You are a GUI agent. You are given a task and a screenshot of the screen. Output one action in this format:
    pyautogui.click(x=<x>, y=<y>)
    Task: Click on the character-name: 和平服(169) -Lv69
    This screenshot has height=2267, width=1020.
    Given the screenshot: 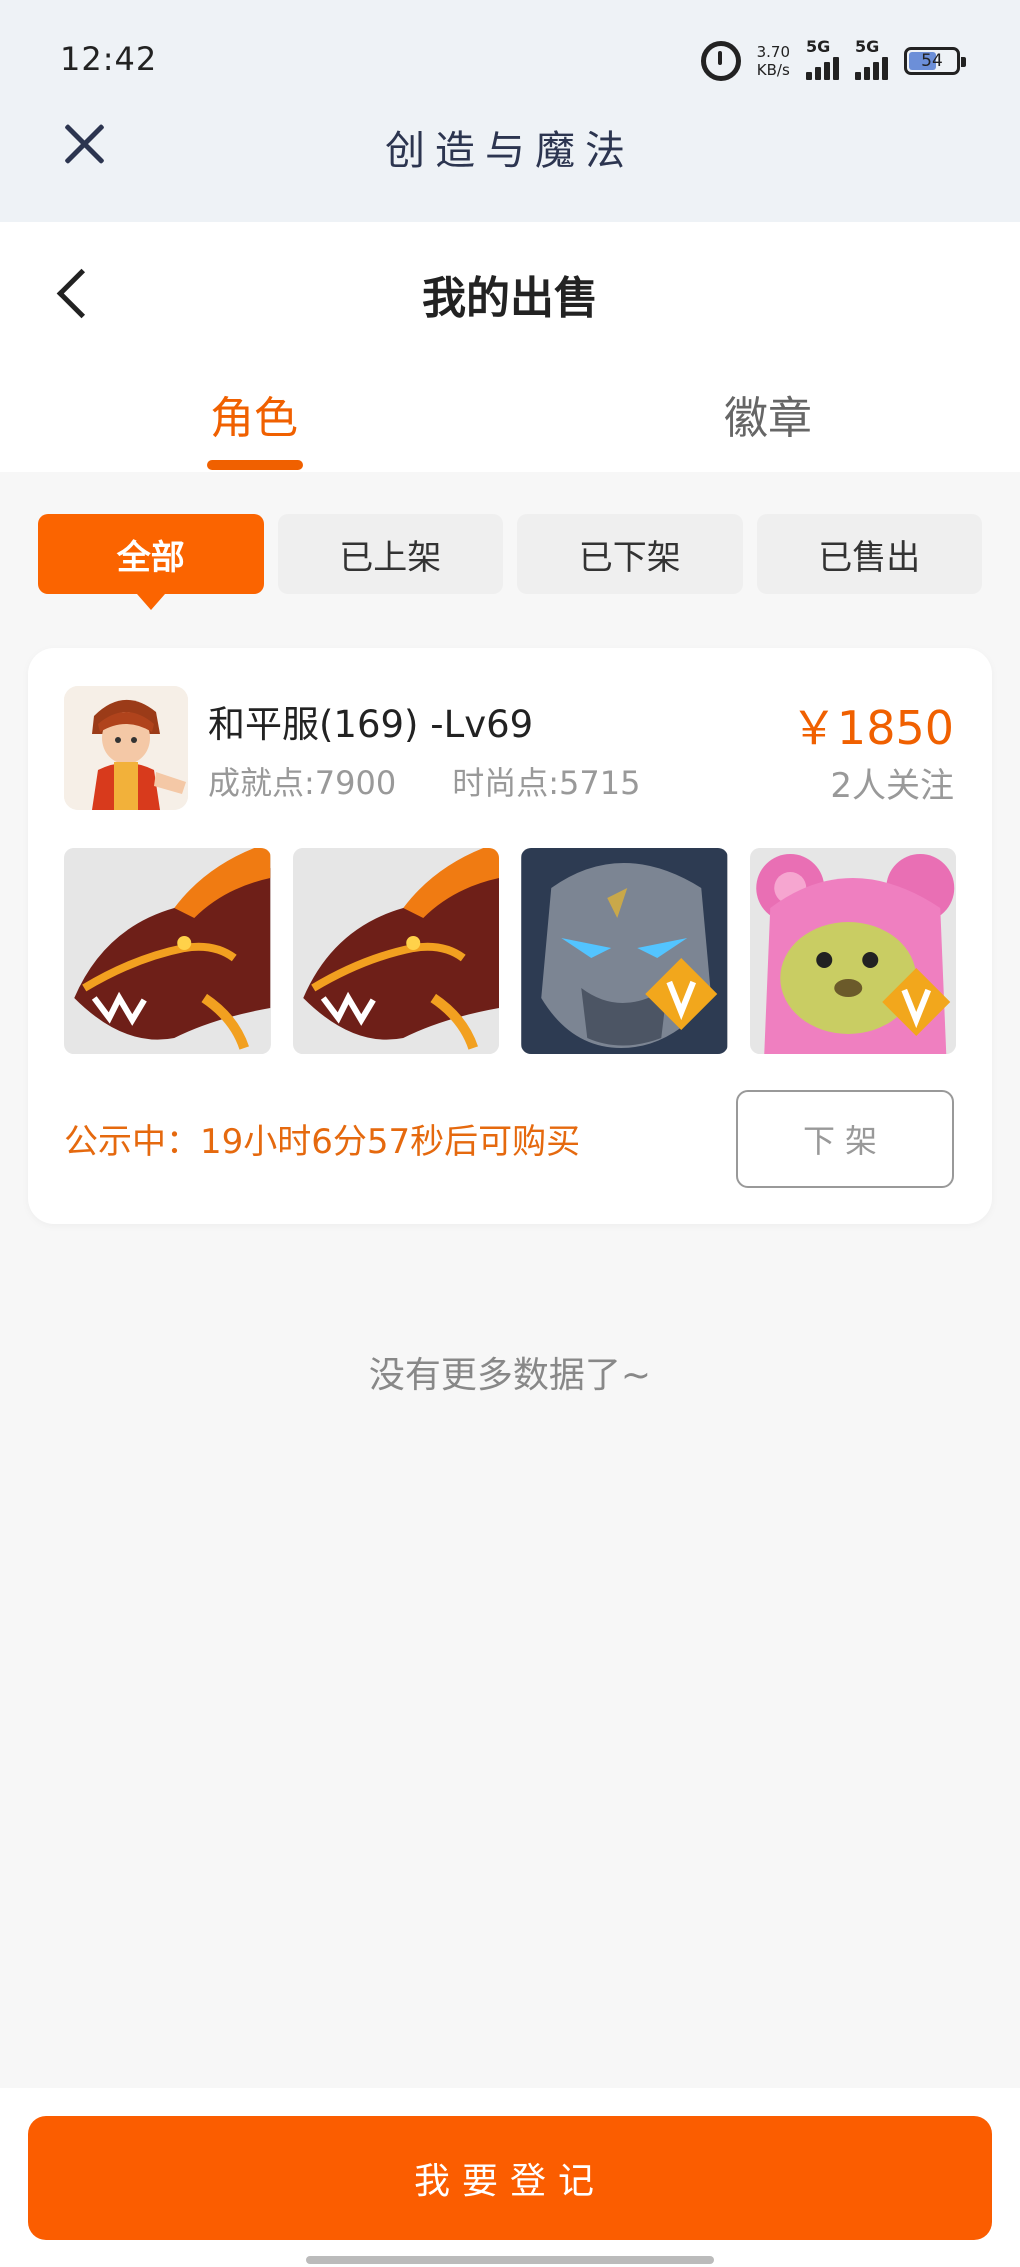 What is the action you would take?
    pyautogui.click(x=371, y=724)
    